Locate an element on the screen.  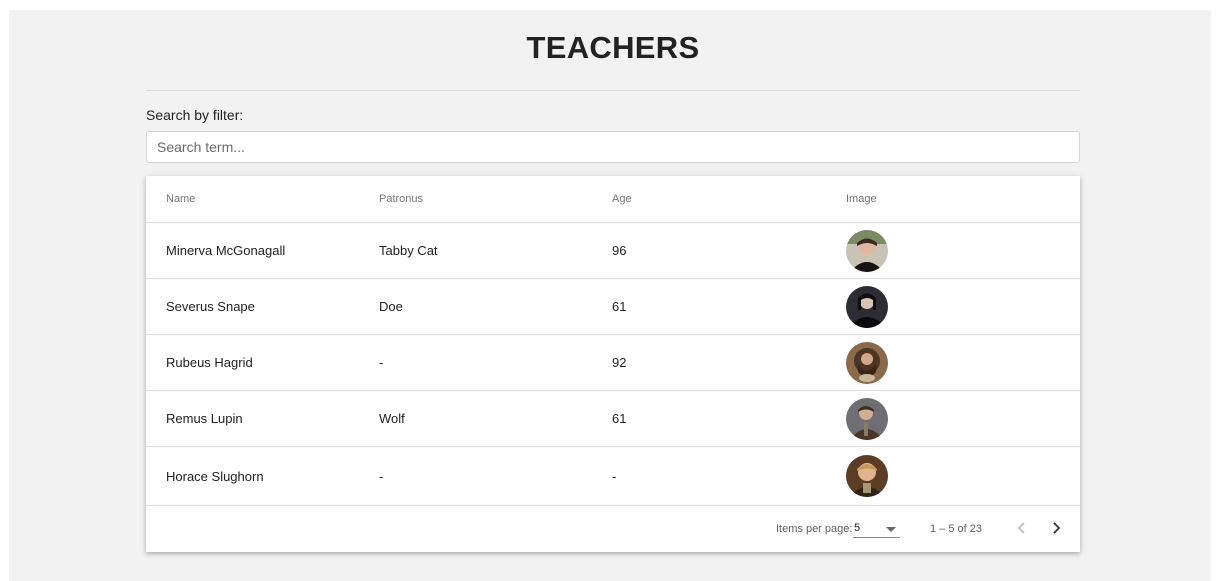
paginator: Items per page: 5 1 – 5 of 23 is located at coordinates (613, 529).